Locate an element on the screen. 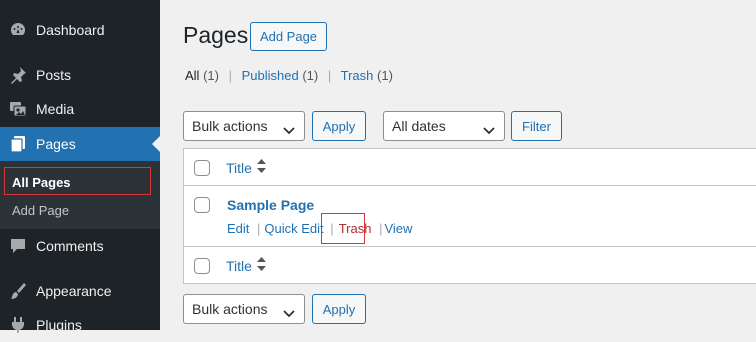 This screenshot has width=756, height=342. dashboard-icon is located at coordinates (18, 30).